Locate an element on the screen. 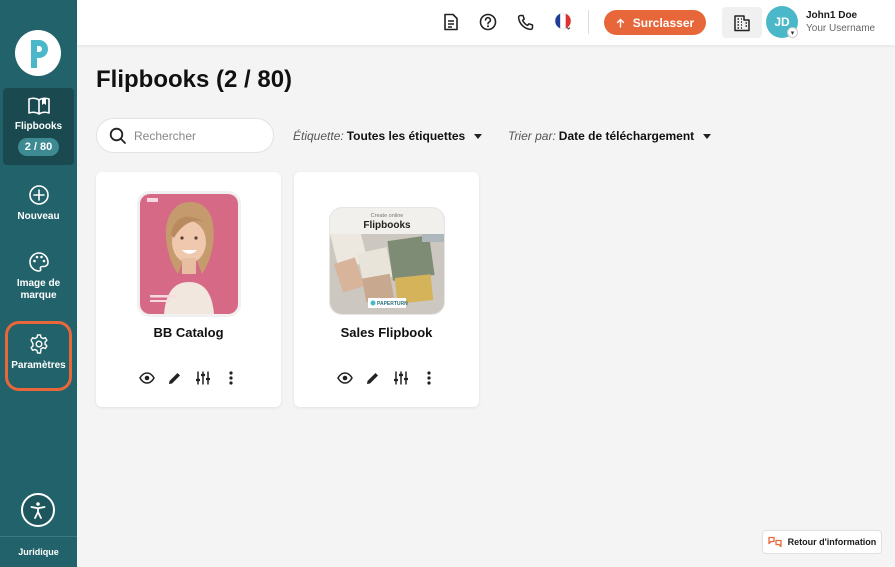 Image resolution: width=895 pixels, height=567 pixels. tag-filter-label: Étiquette: is located at coordinates (318, 136).